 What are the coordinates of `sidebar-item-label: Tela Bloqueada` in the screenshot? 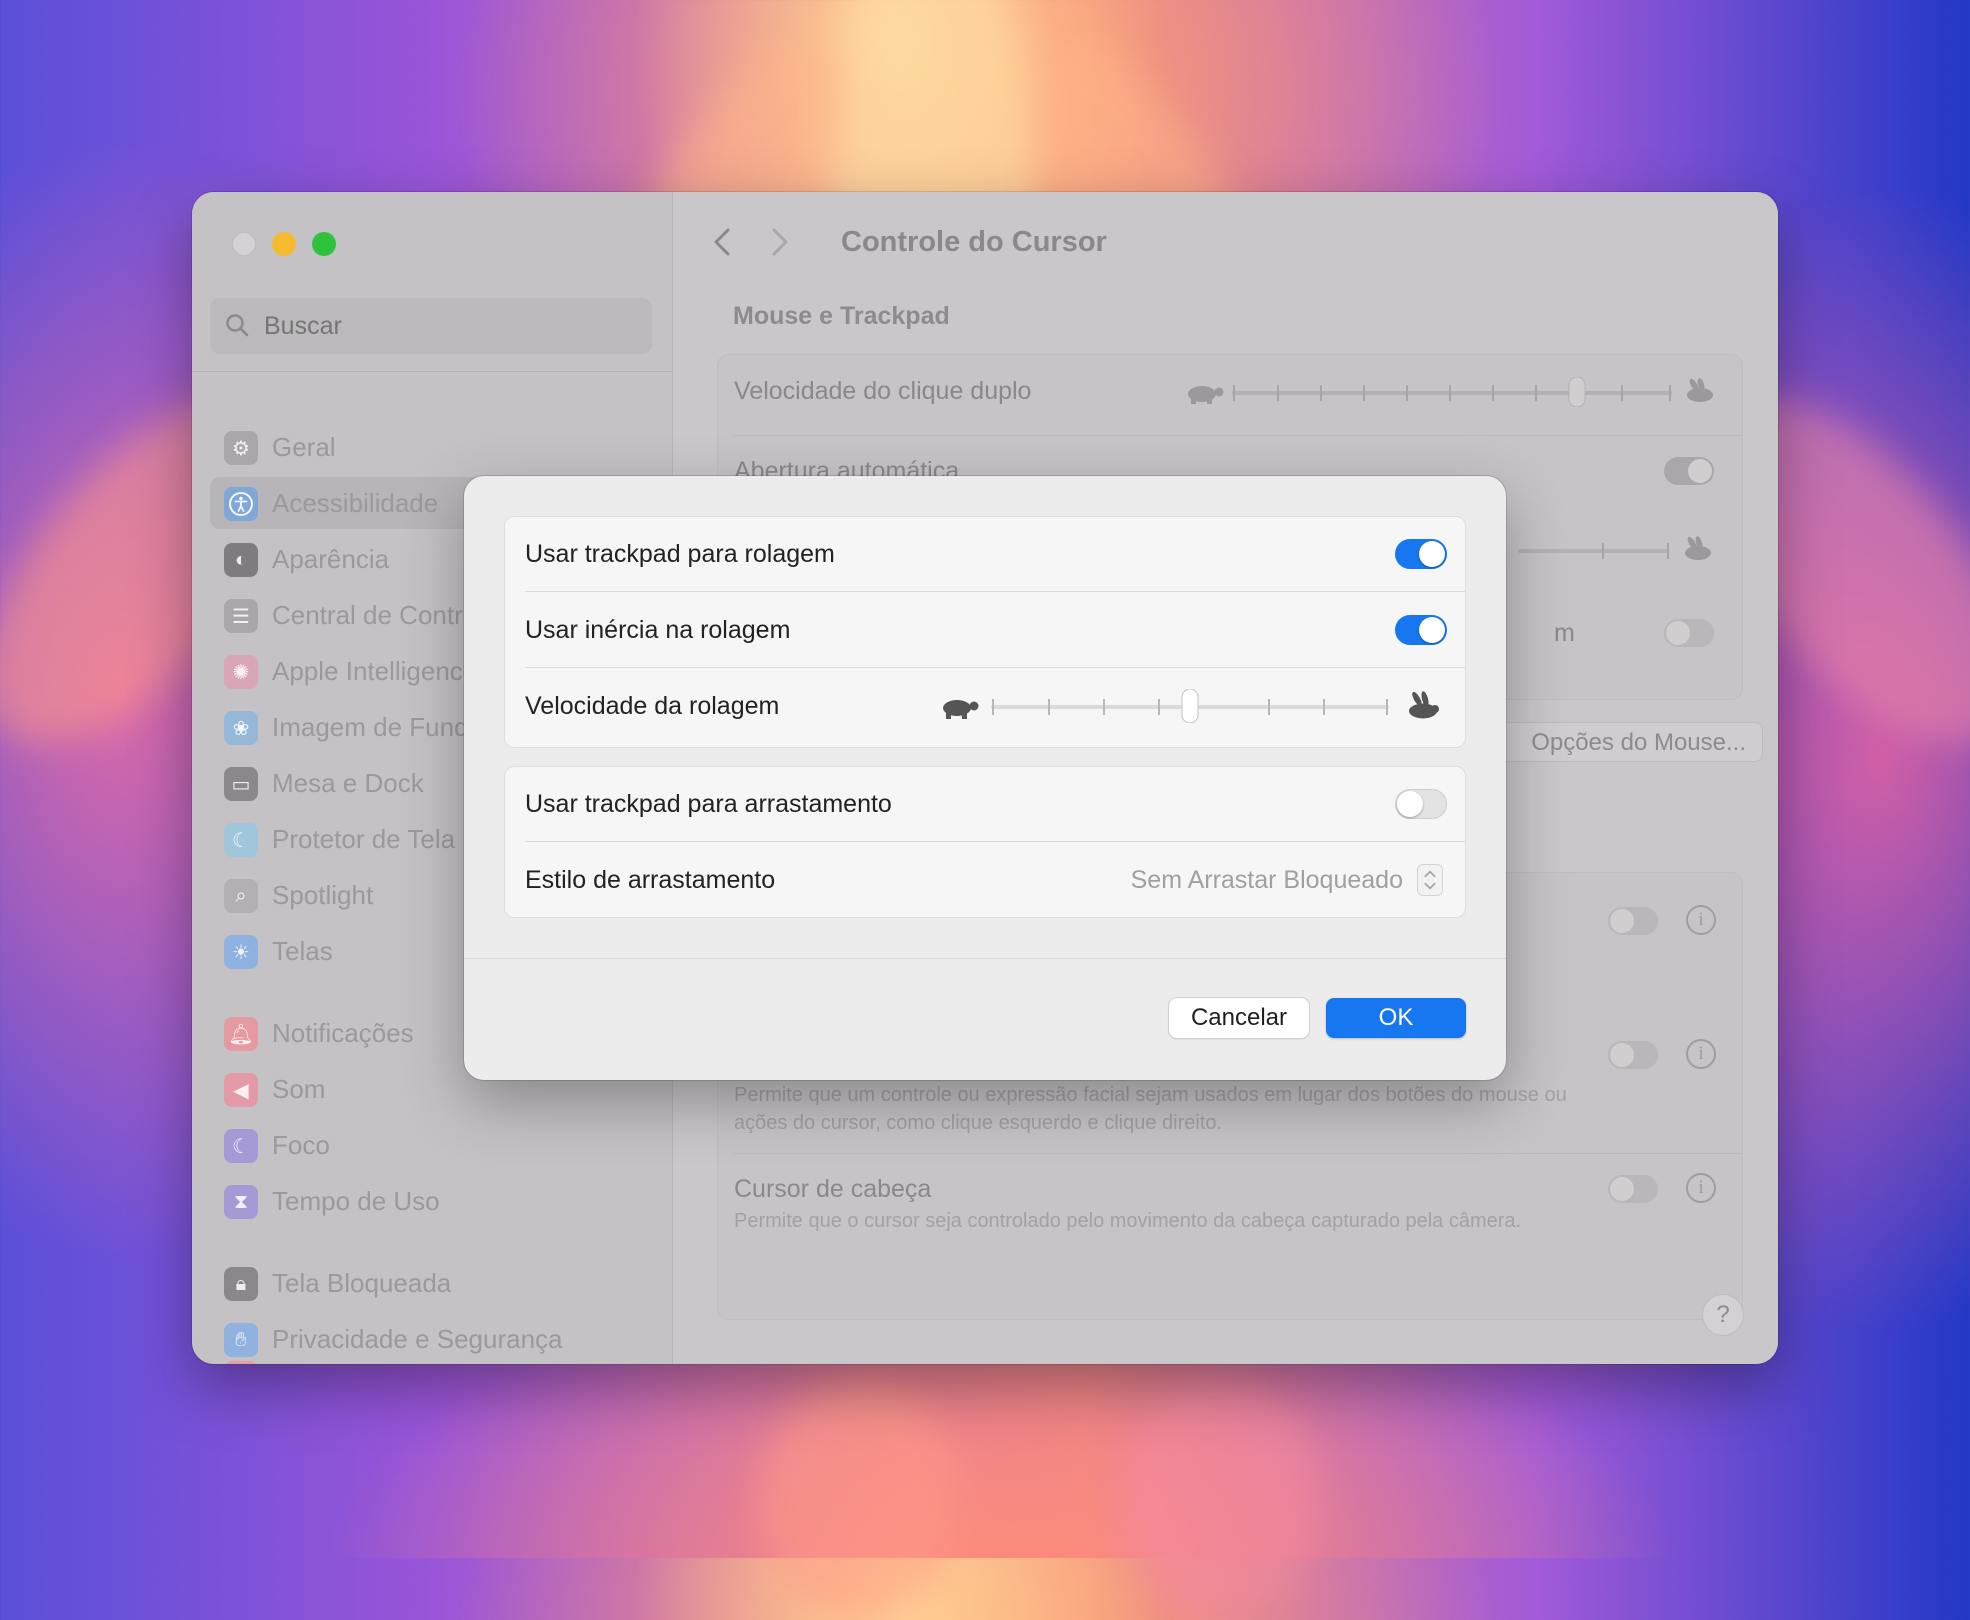 It's located at (362, 1283).